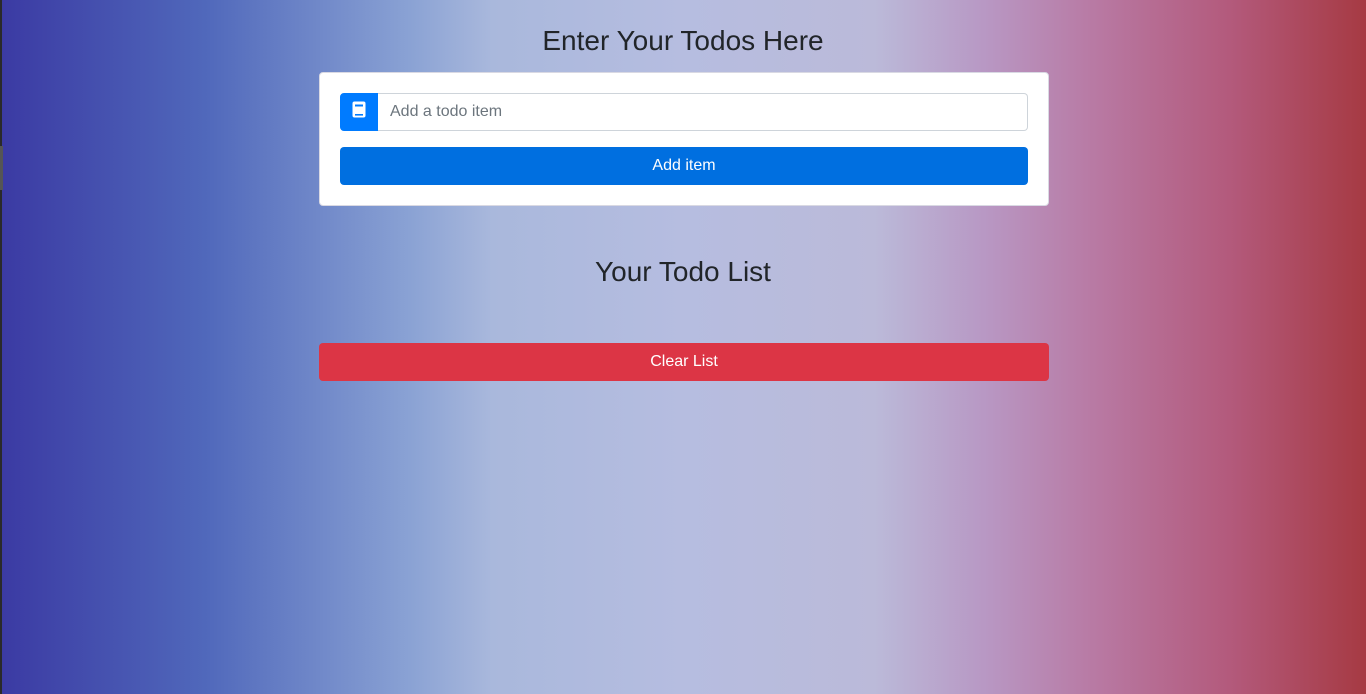  What do you see at coordinates (1, 347) in the screenshot?
I see `window-left-edge` at bounding box center [1, 347].